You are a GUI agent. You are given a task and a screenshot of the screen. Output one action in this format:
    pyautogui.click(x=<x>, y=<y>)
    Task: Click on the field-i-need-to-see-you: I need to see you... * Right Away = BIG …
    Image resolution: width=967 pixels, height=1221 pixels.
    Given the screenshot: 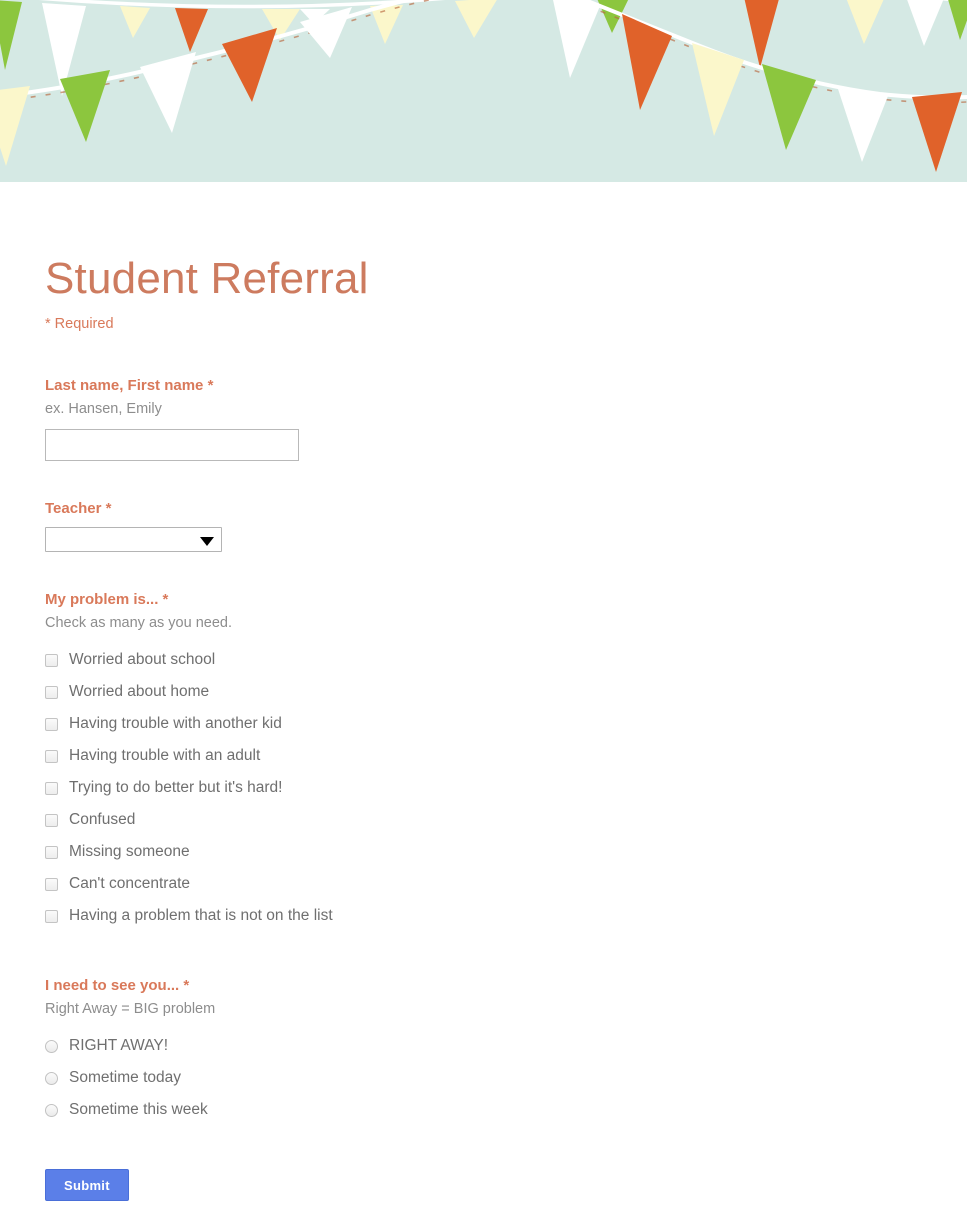 What is the action you would take?
    pyautogui.click(x=506, y=1051)
    